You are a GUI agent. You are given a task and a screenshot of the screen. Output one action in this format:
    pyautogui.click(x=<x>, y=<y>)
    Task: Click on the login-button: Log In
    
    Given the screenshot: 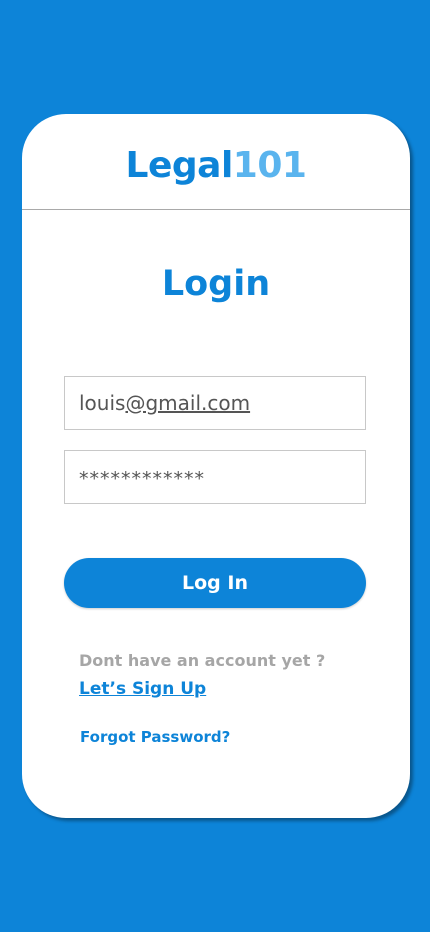 What is the action you would take?
    pyautogui.click(x=215, y=583)
    